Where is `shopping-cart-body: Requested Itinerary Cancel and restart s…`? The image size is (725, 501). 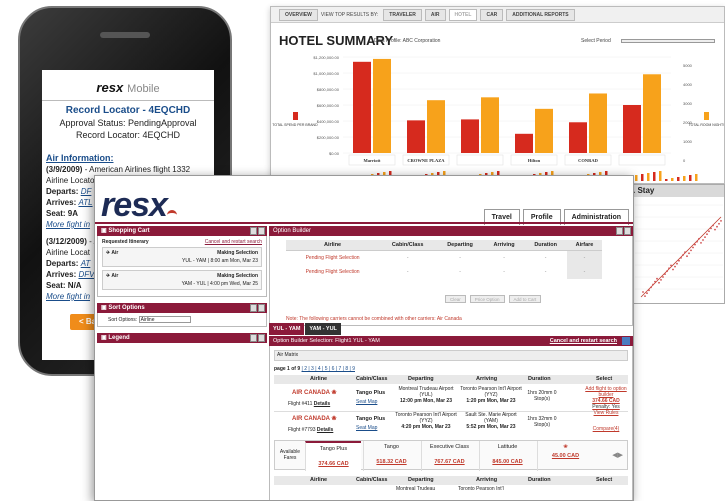
shopping-cart-body: Requested Itinerary Cancel and restart s… is located at coordinates (182, 266).